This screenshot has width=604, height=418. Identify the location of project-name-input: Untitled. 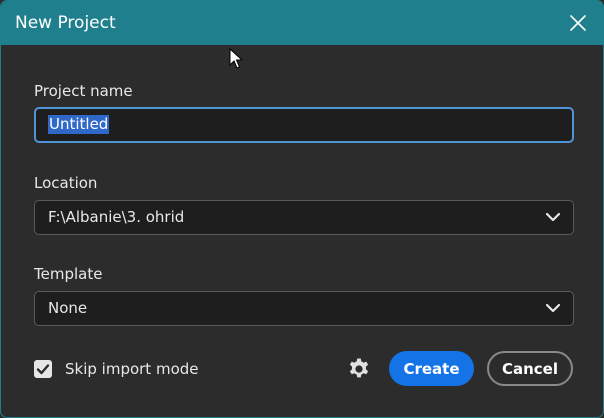
(304, 125).